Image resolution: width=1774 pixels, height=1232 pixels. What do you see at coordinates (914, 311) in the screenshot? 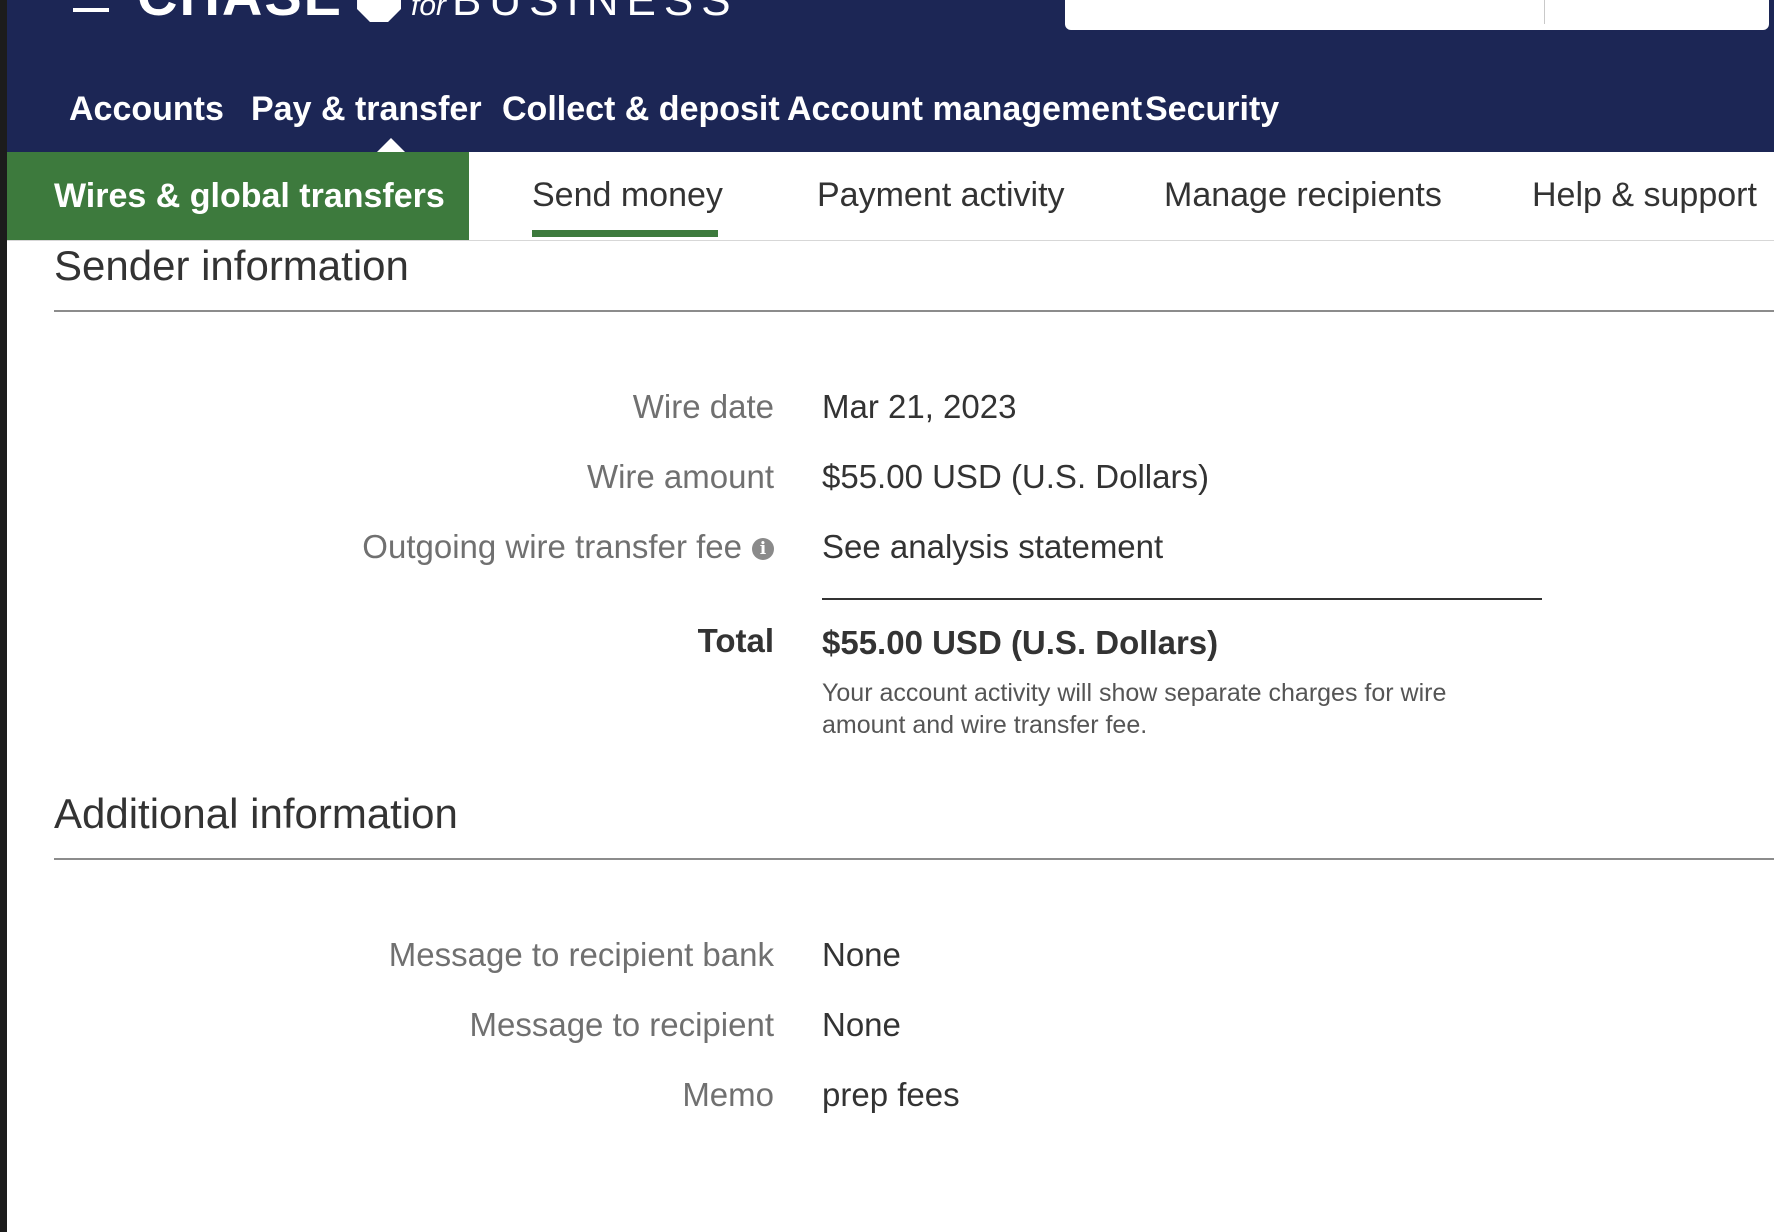
I see `sender-section-divider` at bounding box center [914, 311].